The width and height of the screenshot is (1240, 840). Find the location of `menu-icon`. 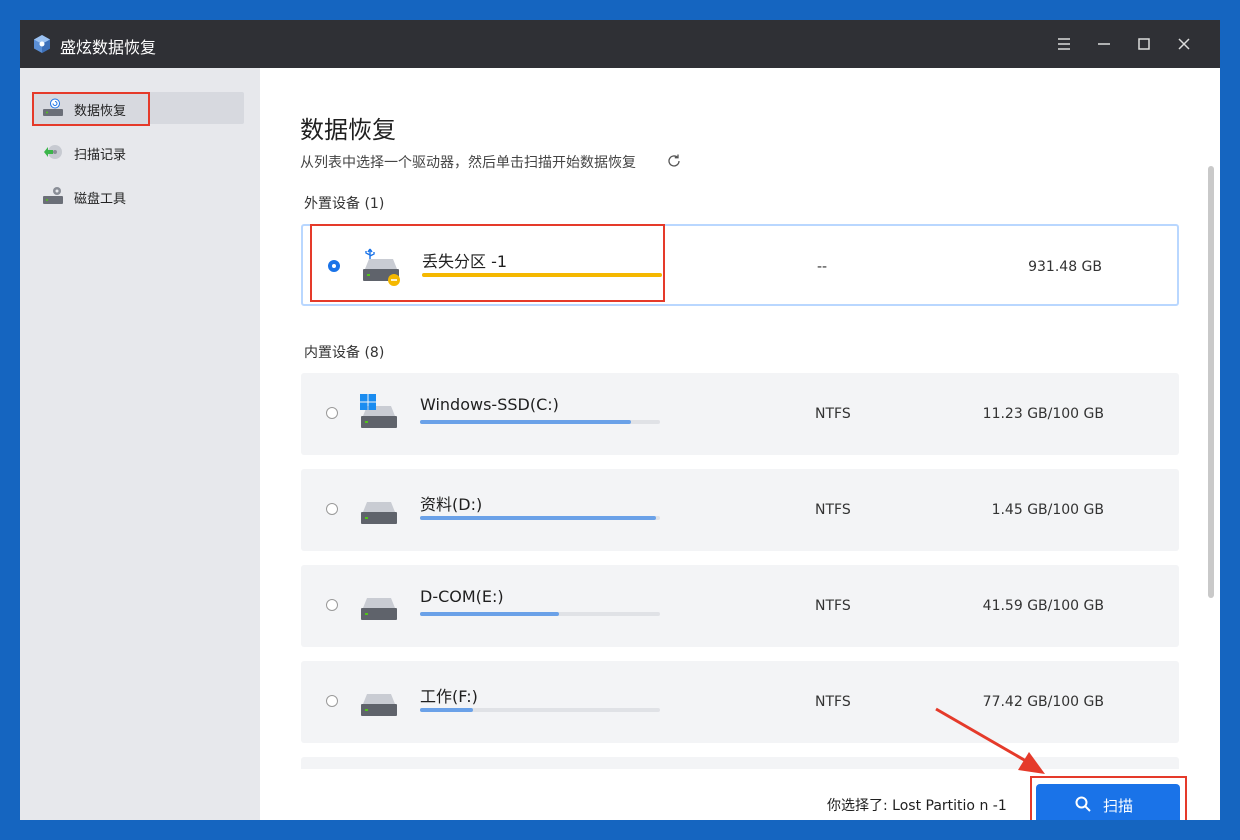

menu-icon is located at coordinates (1064, 44).